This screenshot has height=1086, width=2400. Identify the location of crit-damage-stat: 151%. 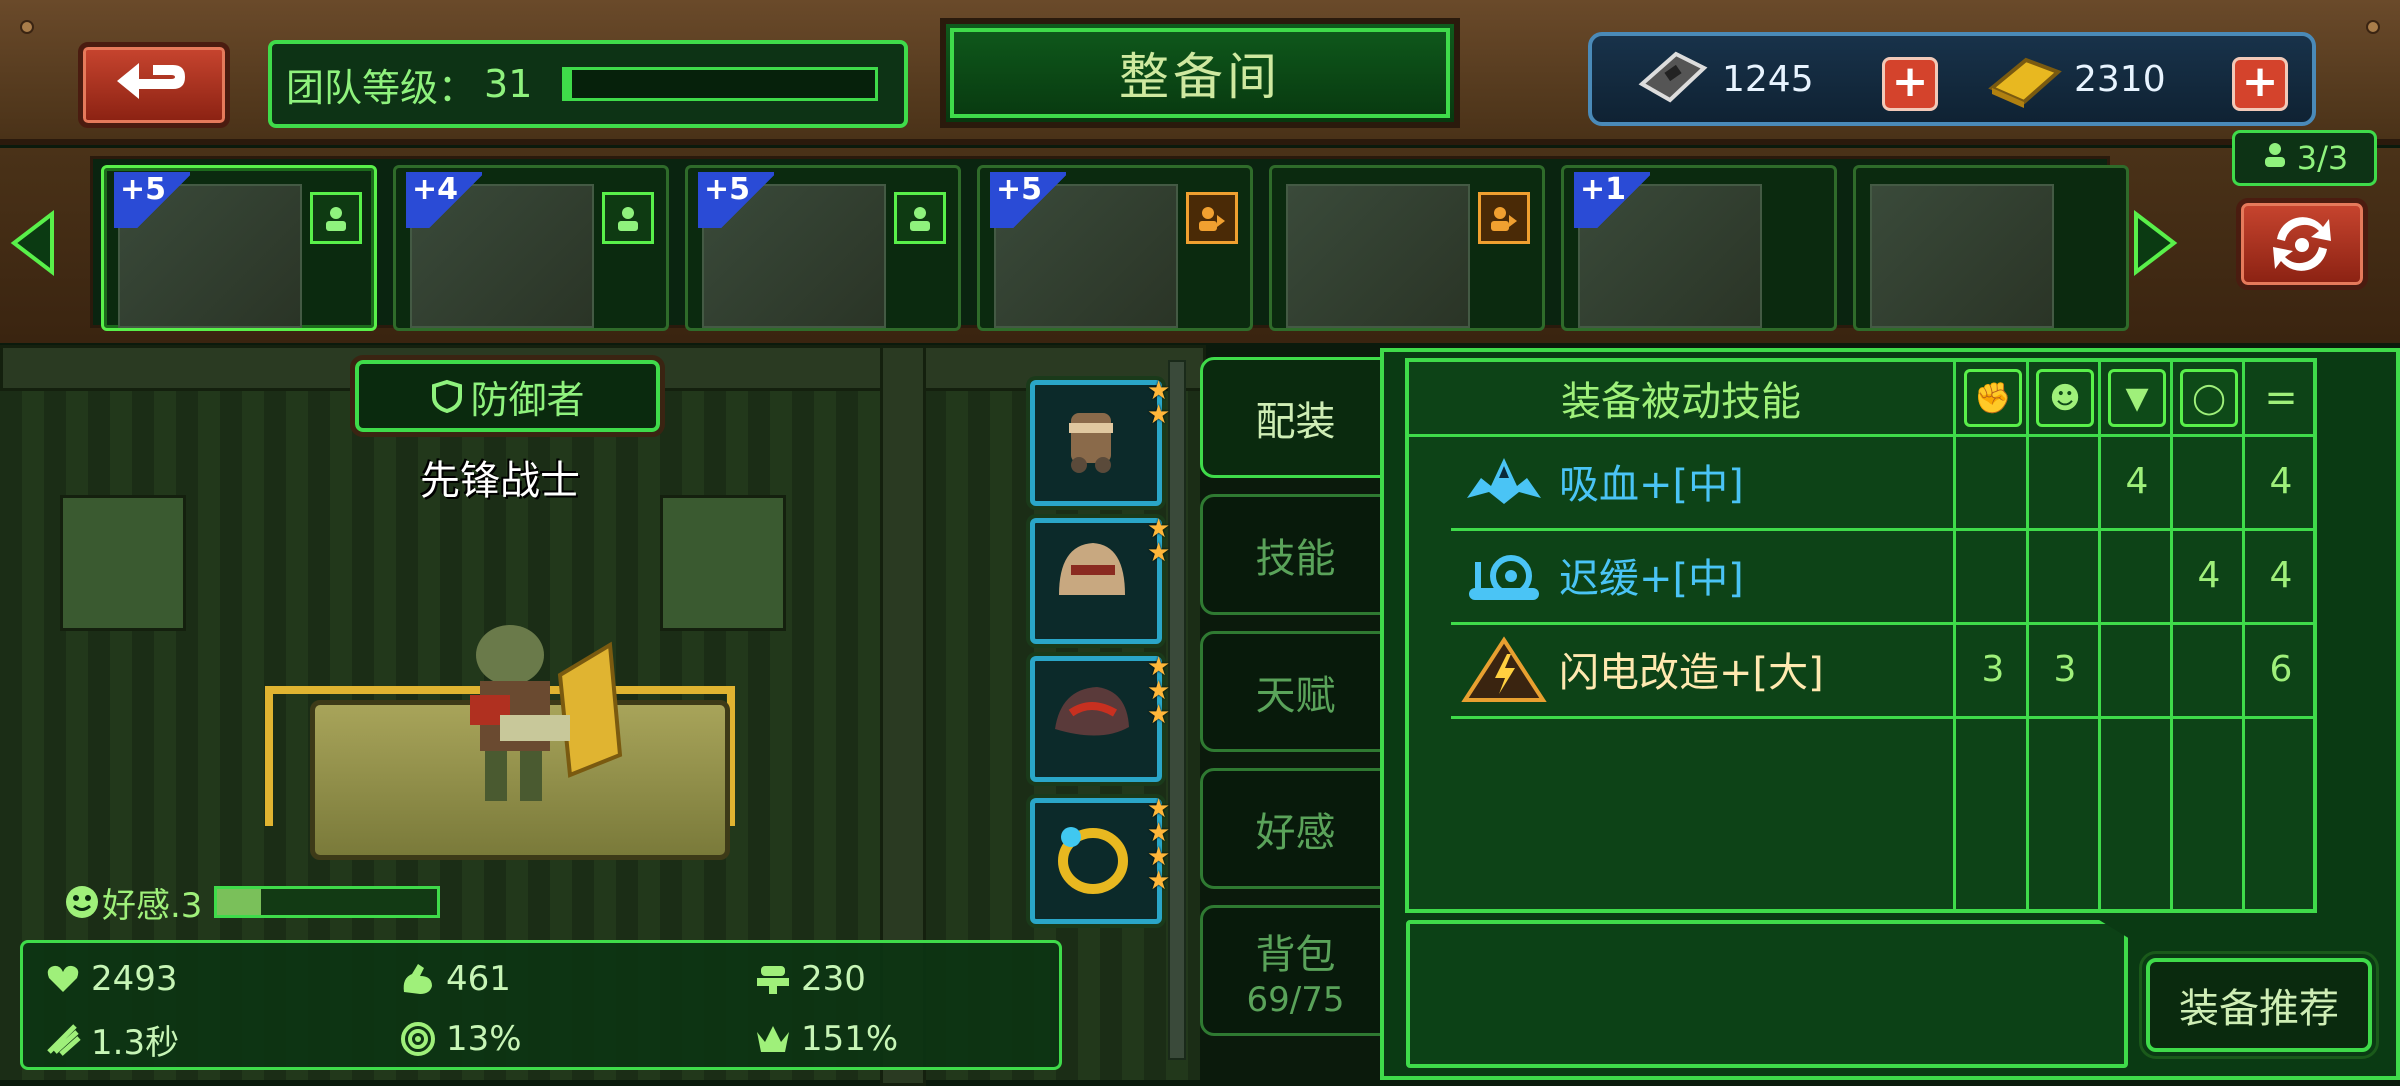
(825, 1039).